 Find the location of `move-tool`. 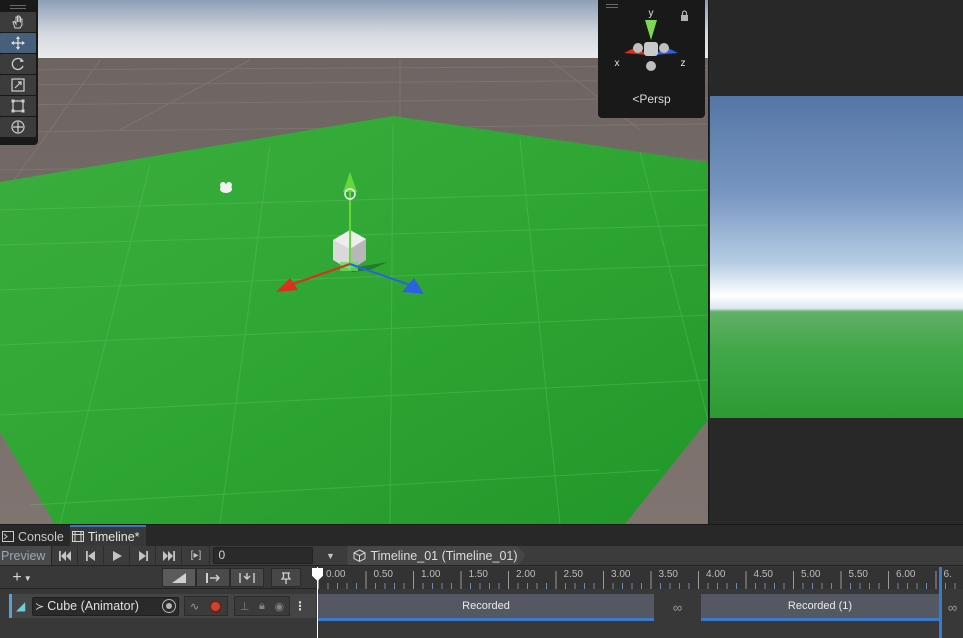

move-tool is located at coordinates (18, 43).